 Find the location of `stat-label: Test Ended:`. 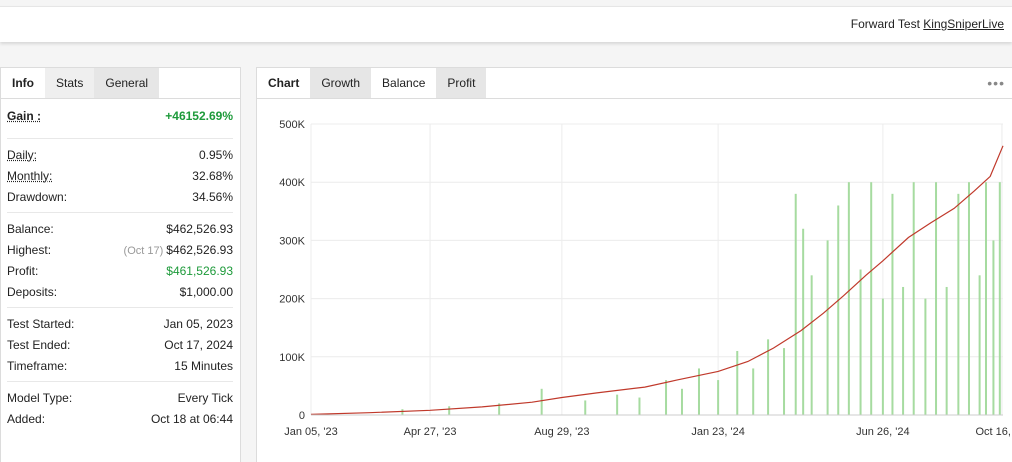

stat-label: Test Ended: is located at coordinates (39, 344).